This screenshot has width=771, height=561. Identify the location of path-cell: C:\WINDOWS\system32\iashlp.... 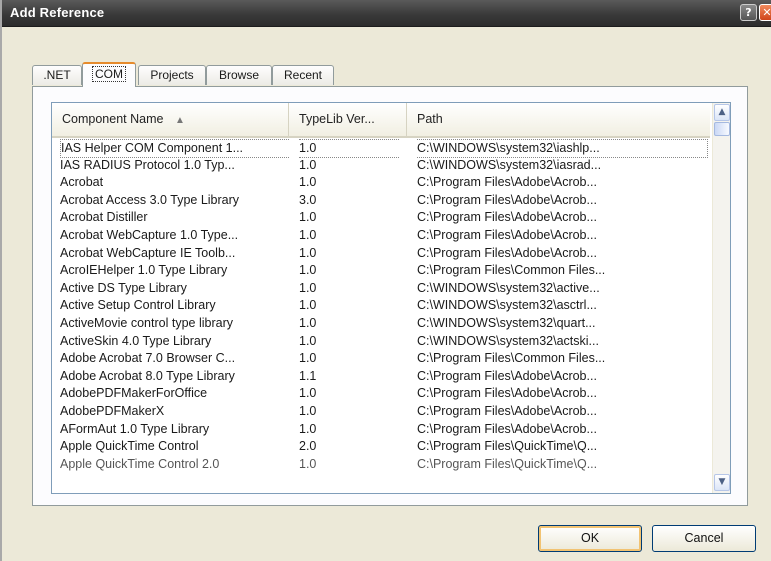
(562, 148).